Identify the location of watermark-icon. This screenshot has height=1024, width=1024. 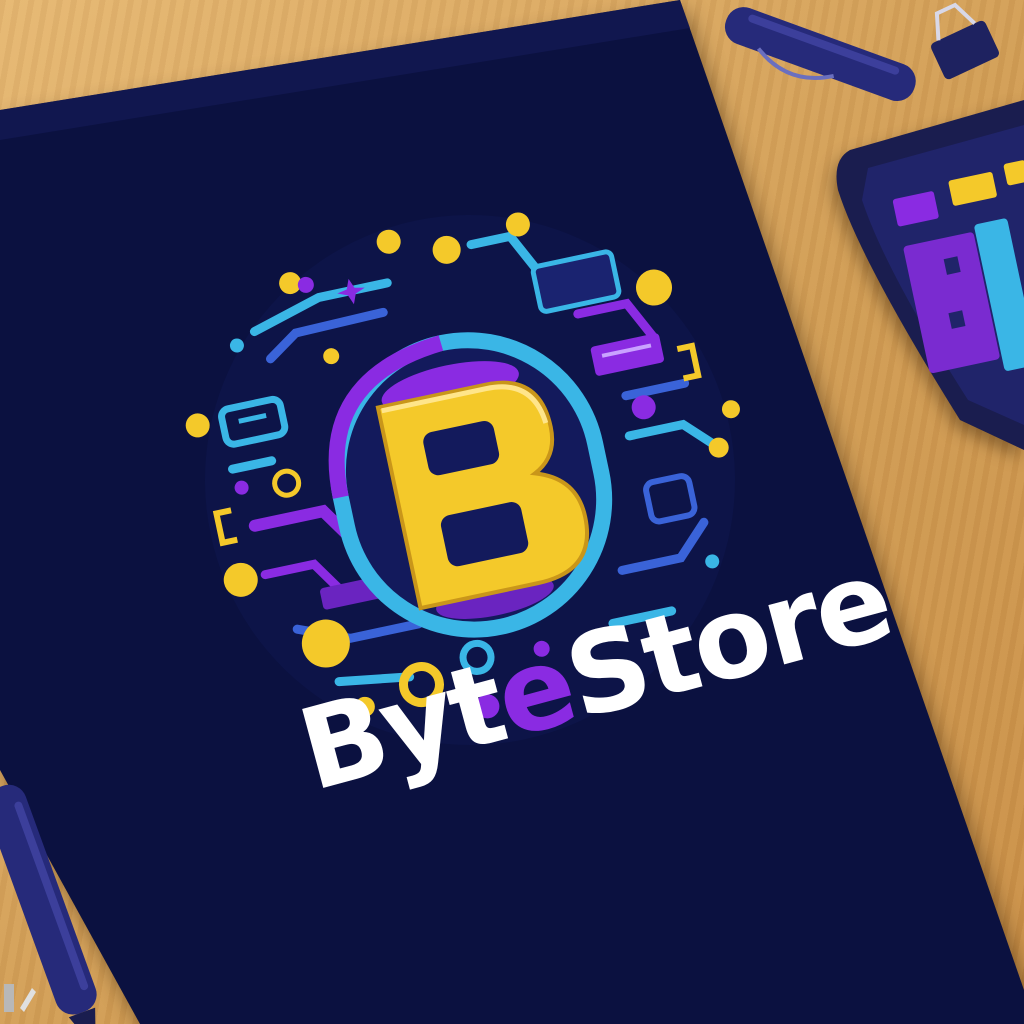
(20, 998).